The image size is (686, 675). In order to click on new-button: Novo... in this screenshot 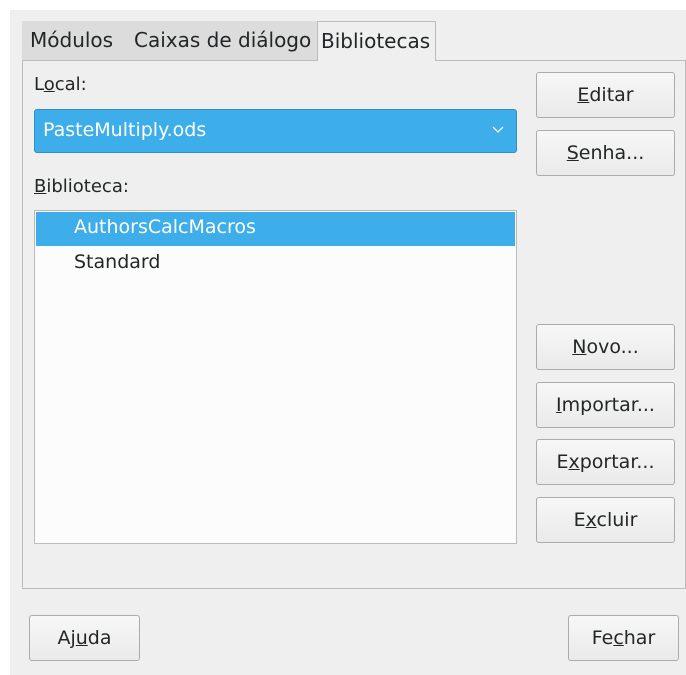, I will do `click(605, 347)`.